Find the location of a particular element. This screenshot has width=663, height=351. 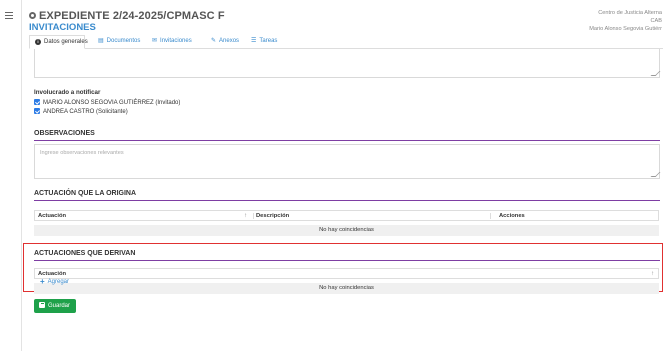

tab-invitaciones: ✉ Invitaciones is located at coordinates (172, 42).